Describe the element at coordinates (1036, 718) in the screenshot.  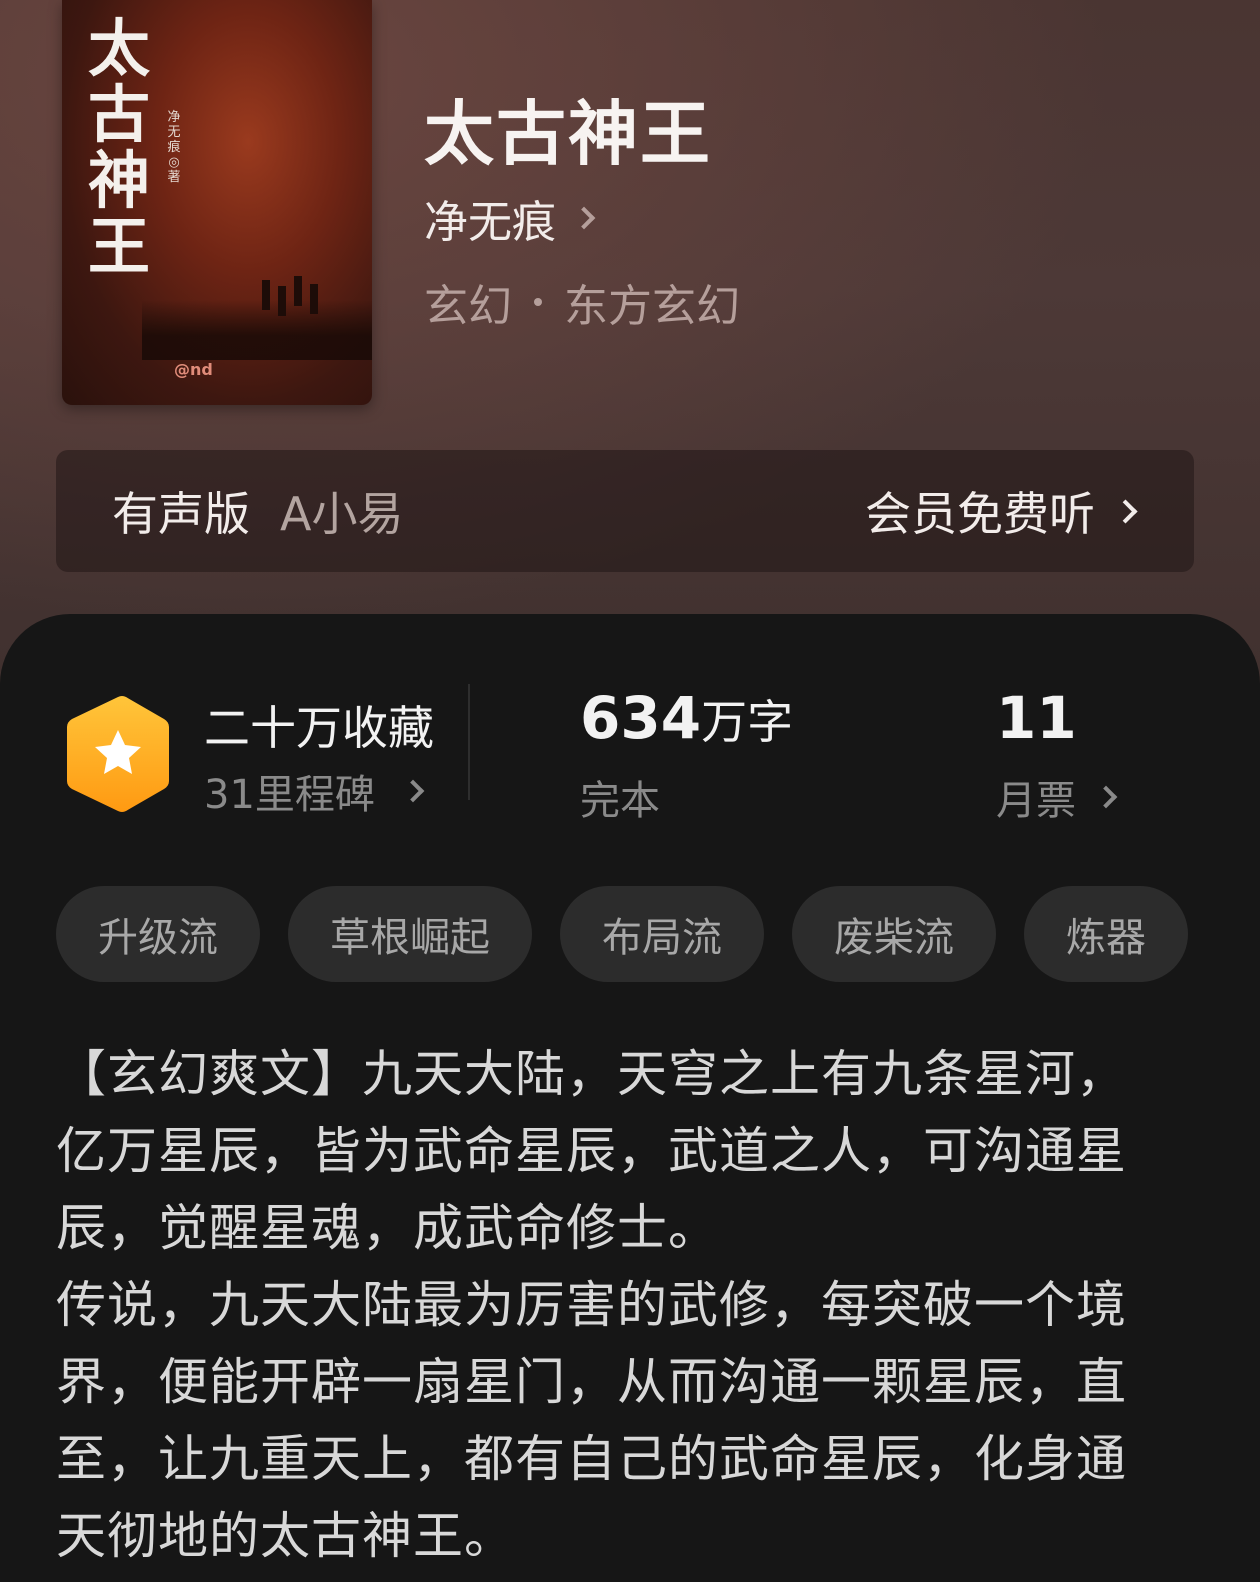
I see `monthly-tickets-count: 11` at that location.